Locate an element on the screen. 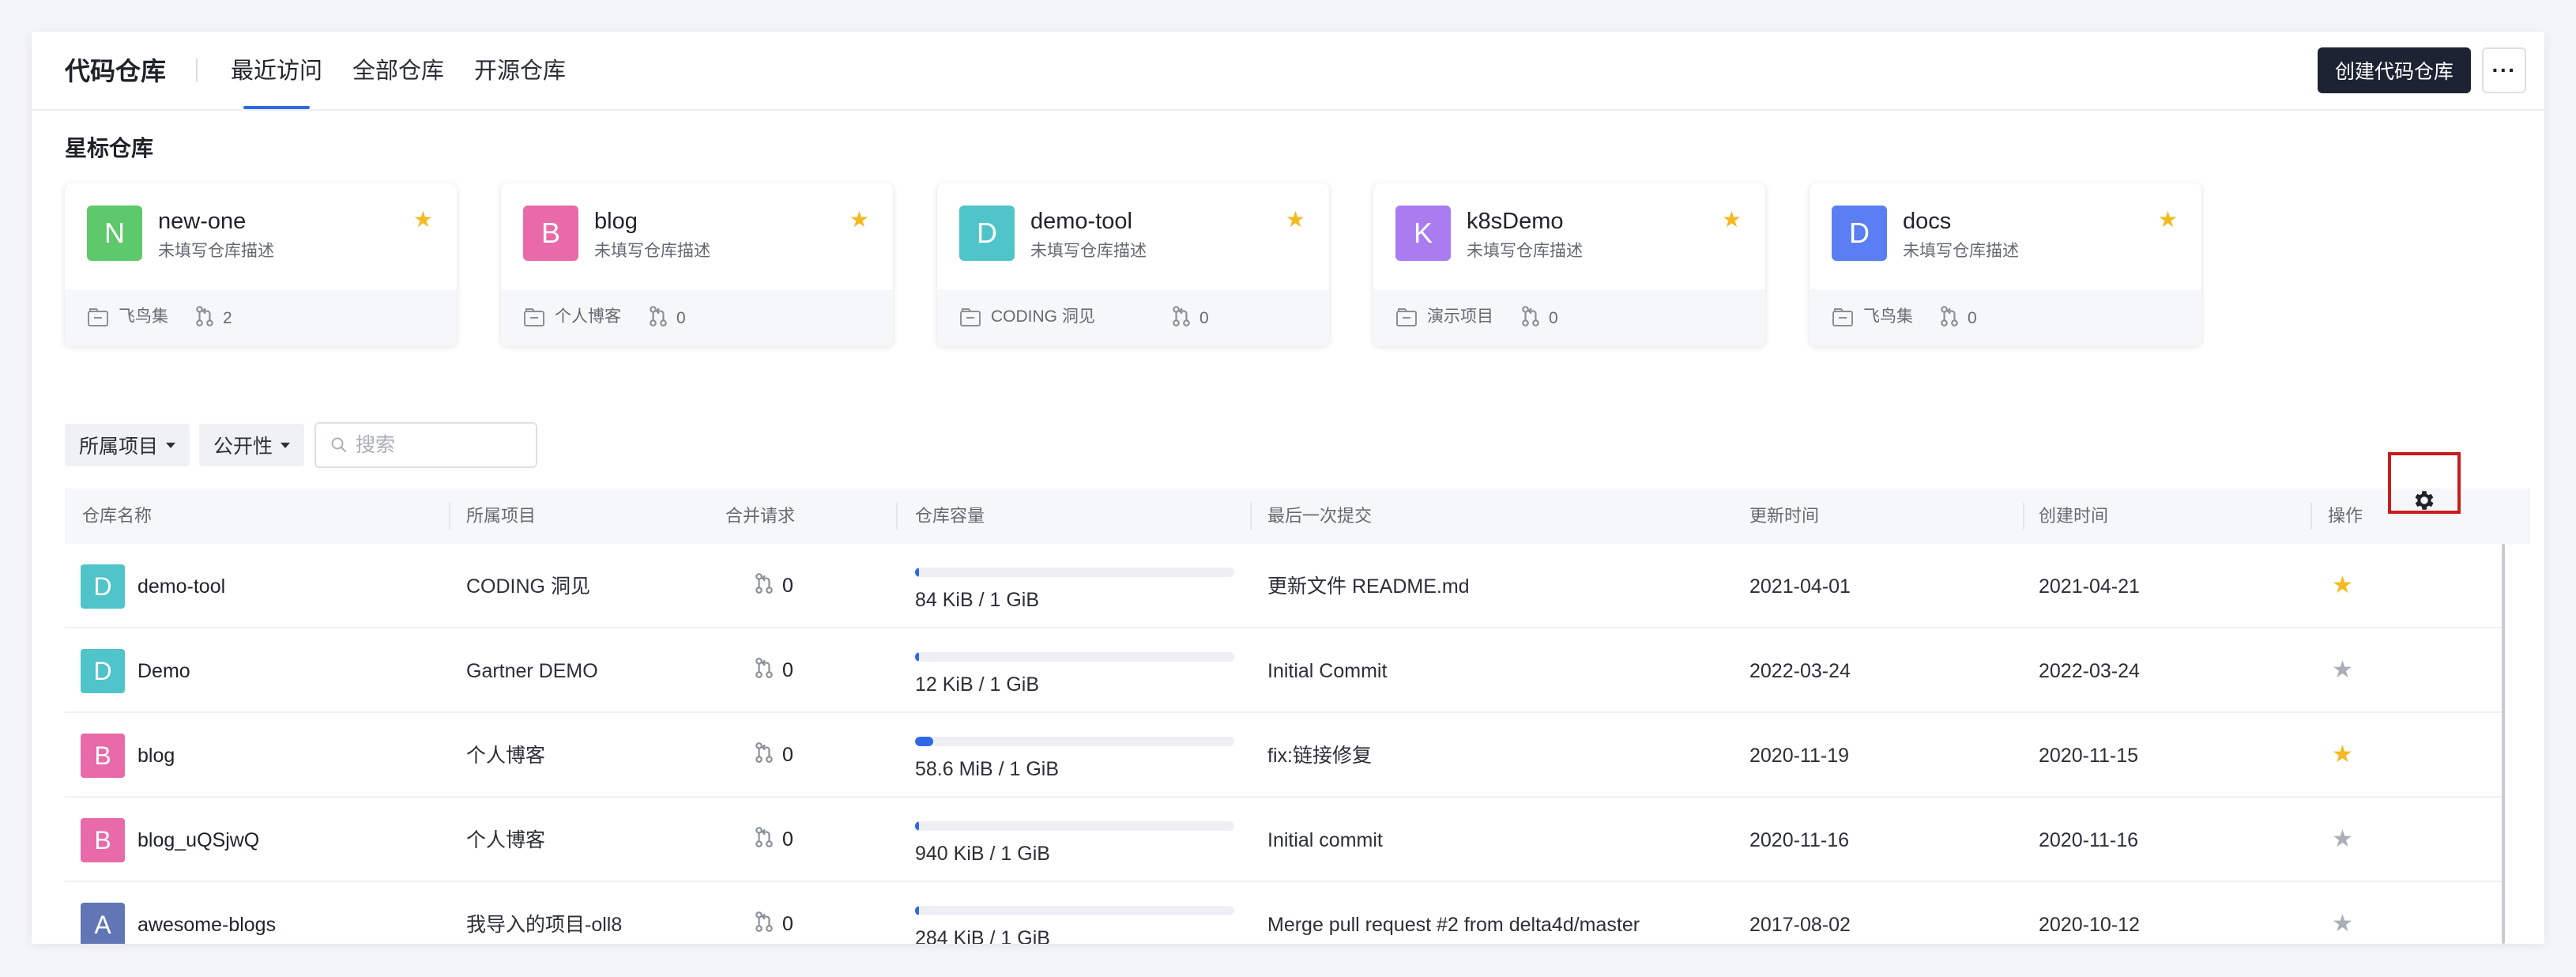 This screenshot has width=2576, height=977. repo-name: docs is located at coordinates (1927, 221).